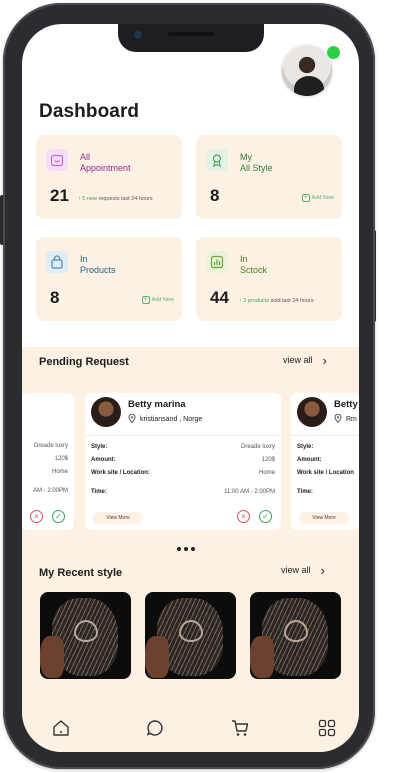 The width and height of the screenshot is (407, 773). What do you see at coordinates (48, 461) in the screenshot?
I see `request-card: Dreade luxry 120$ Home AM - 2:00PM × ✓` at bounding box center [48, 461].